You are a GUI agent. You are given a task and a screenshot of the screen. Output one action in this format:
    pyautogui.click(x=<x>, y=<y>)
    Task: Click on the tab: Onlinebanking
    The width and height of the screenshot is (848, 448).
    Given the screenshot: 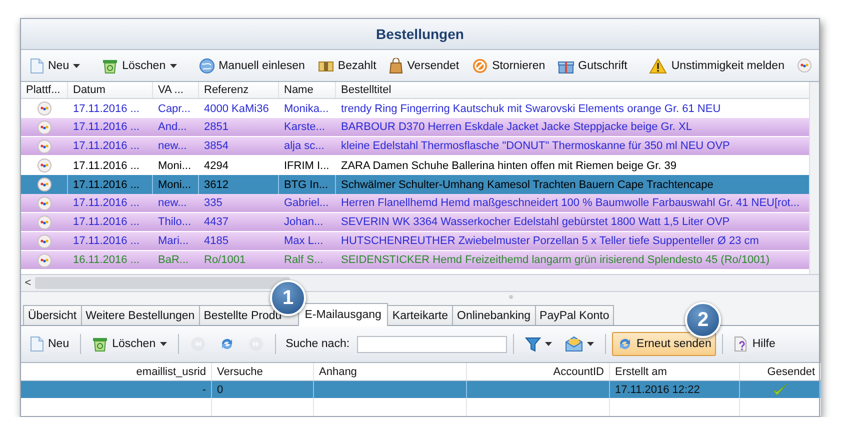 What is the action you would take?
    pyautogui.click(x=494, y=315)
    